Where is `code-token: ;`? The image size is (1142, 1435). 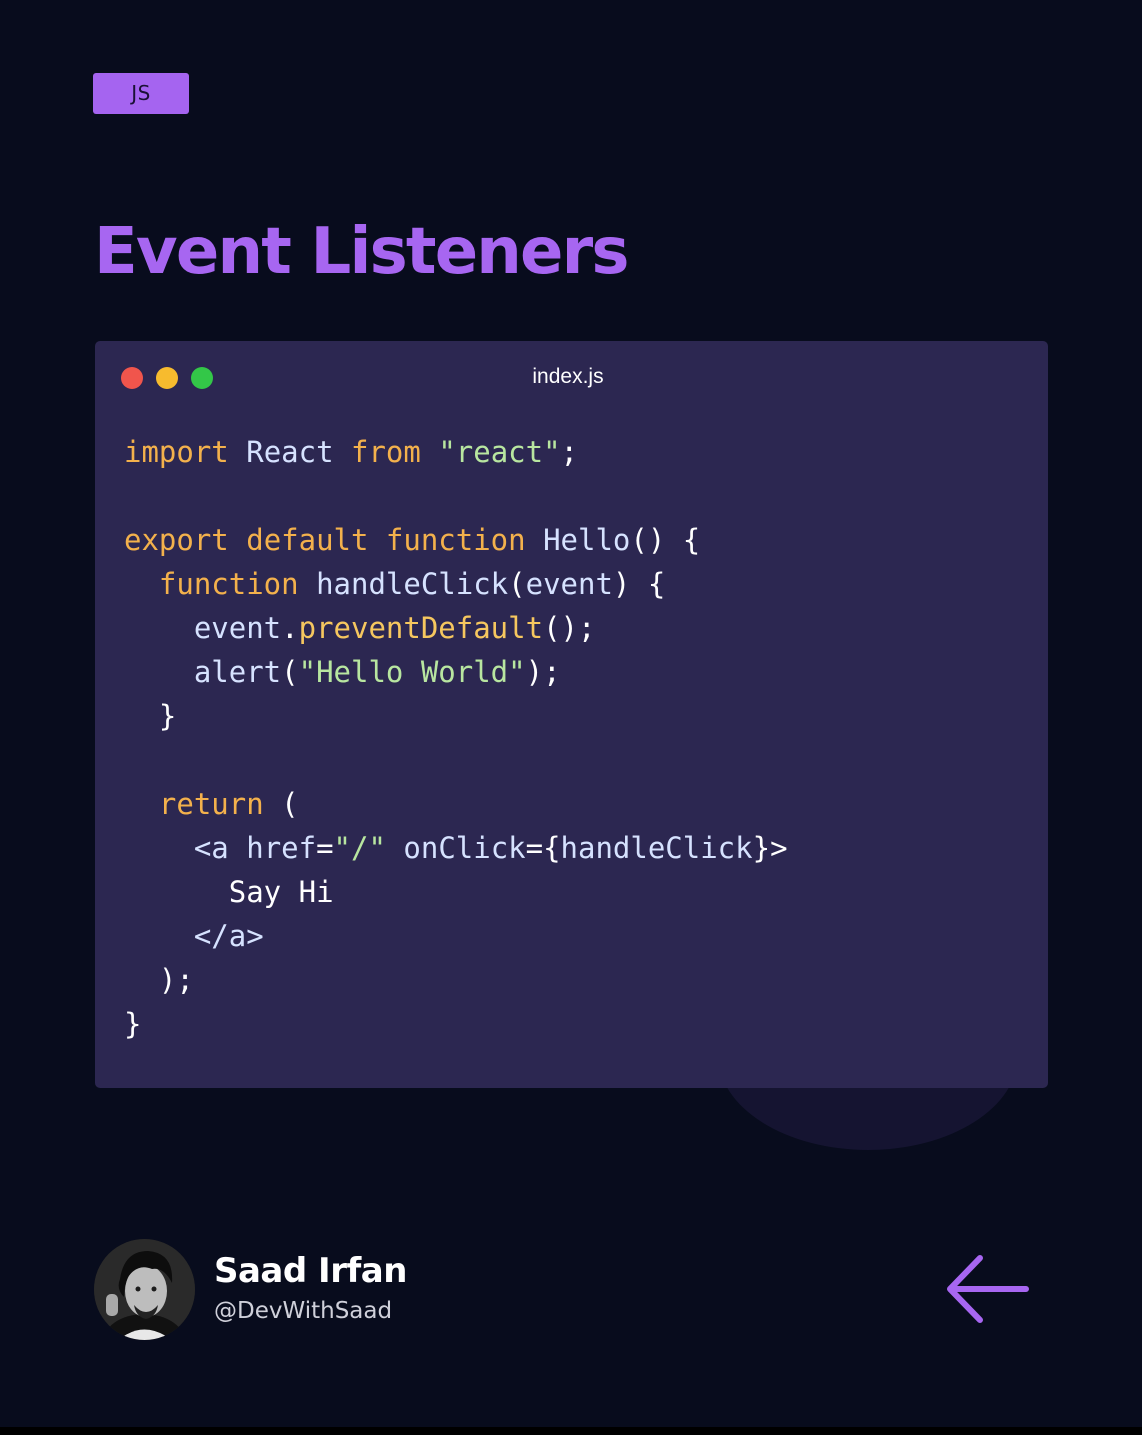
code-token: ; is located at coordinates (569, 452).